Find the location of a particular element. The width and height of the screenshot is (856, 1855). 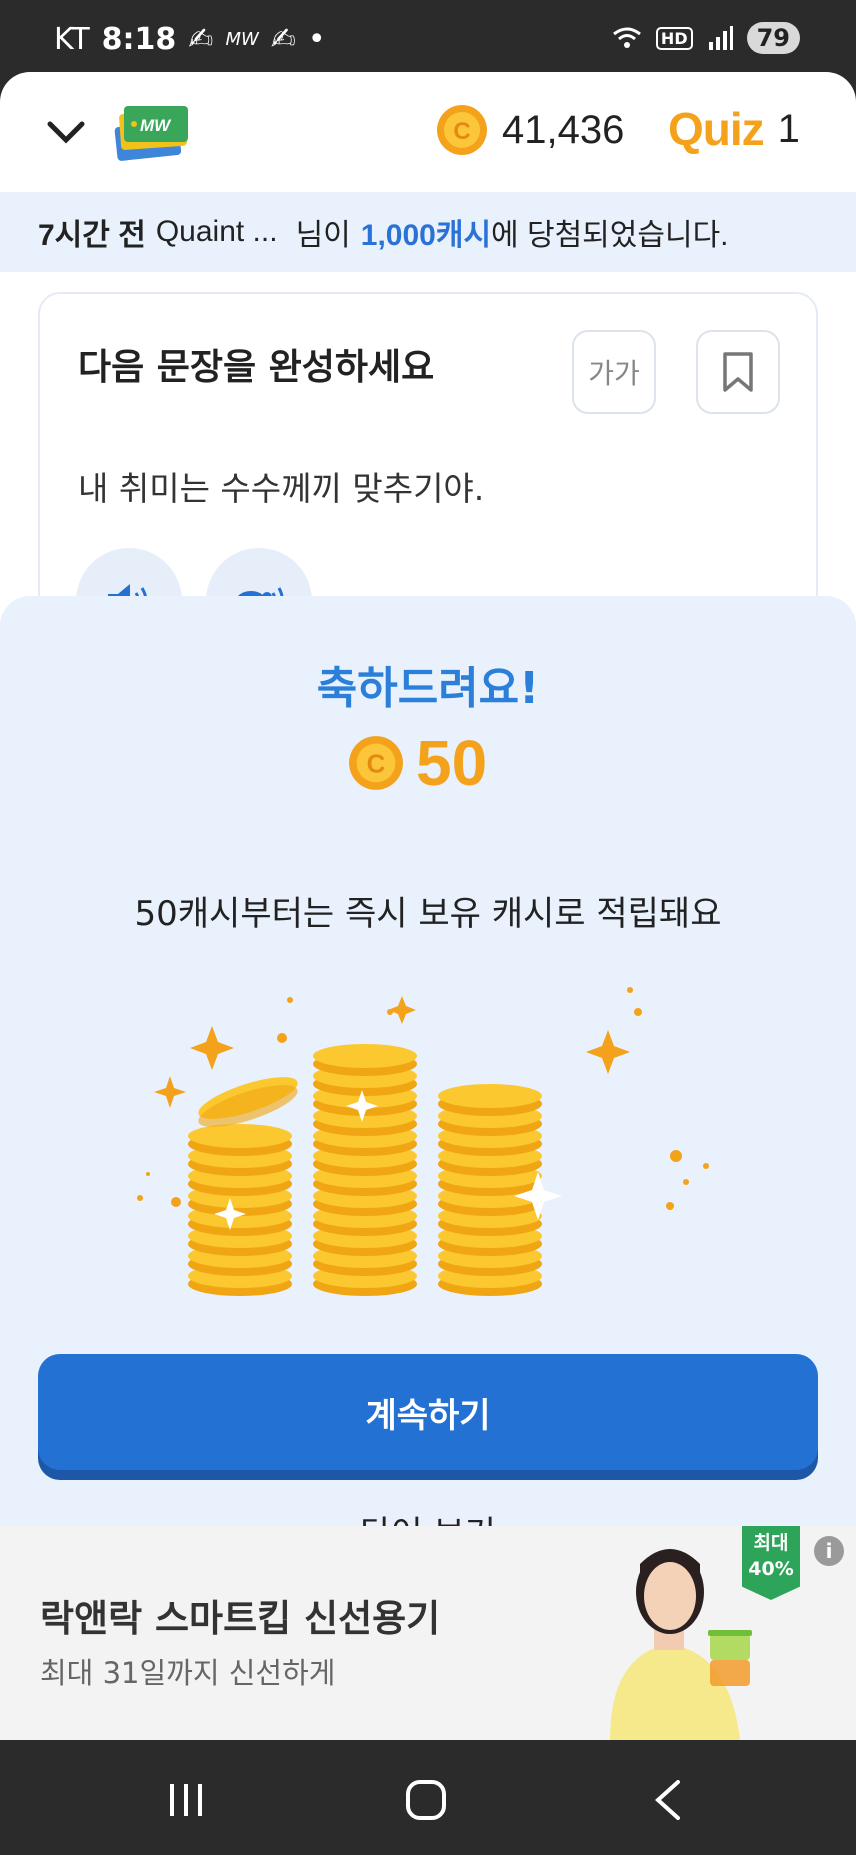

system-nav-bar is located at coordinates (428, 1797).